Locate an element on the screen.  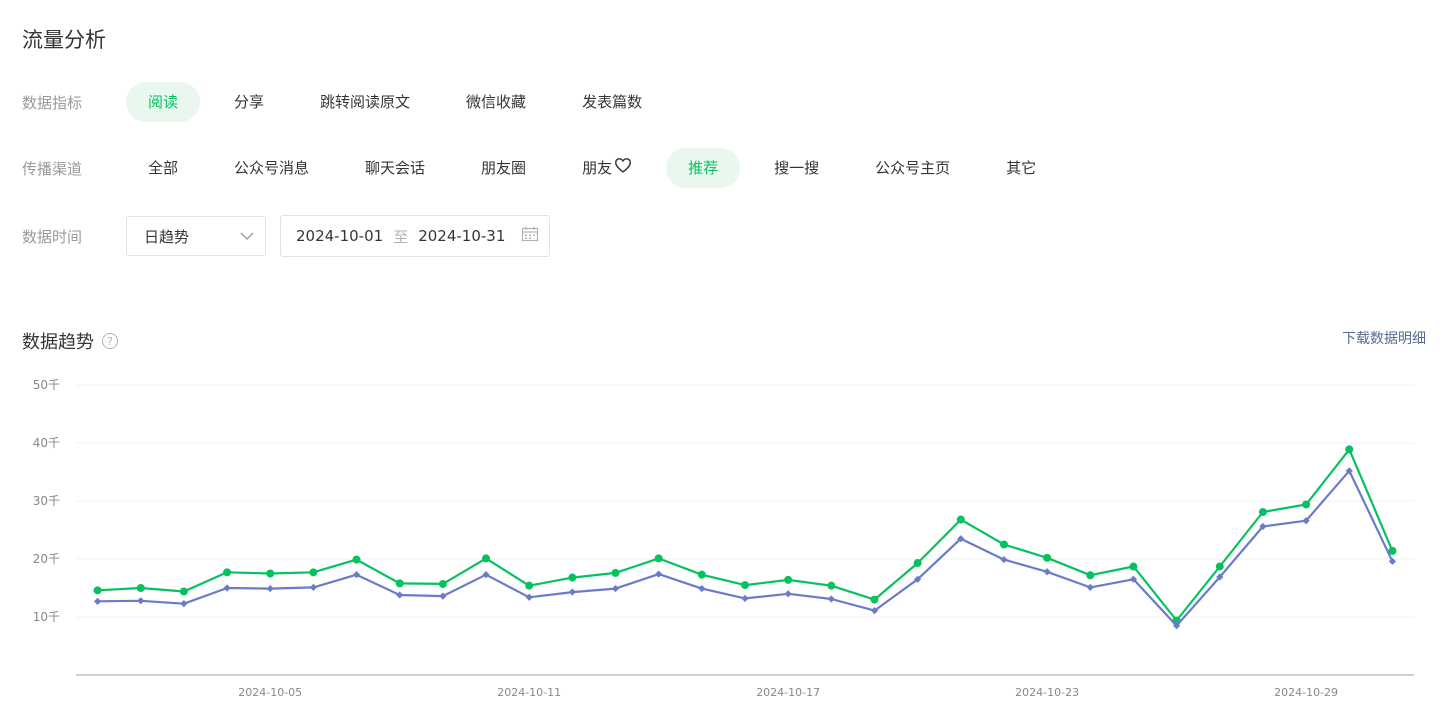
trend-section-title: 数据趋势 is located at coordinates (58, 342).